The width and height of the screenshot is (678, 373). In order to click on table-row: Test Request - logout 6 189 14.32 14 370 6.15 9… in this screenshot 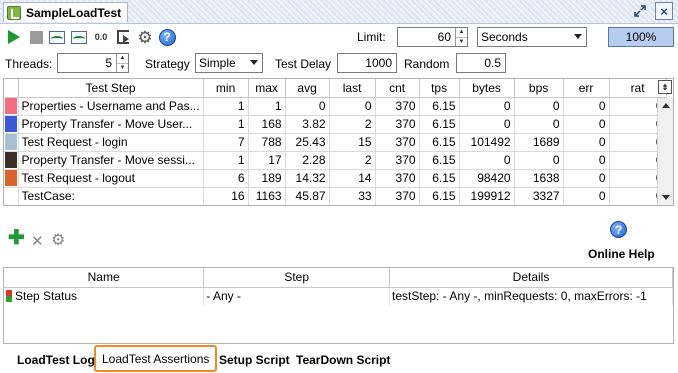, I will do `click(335, 178)`.